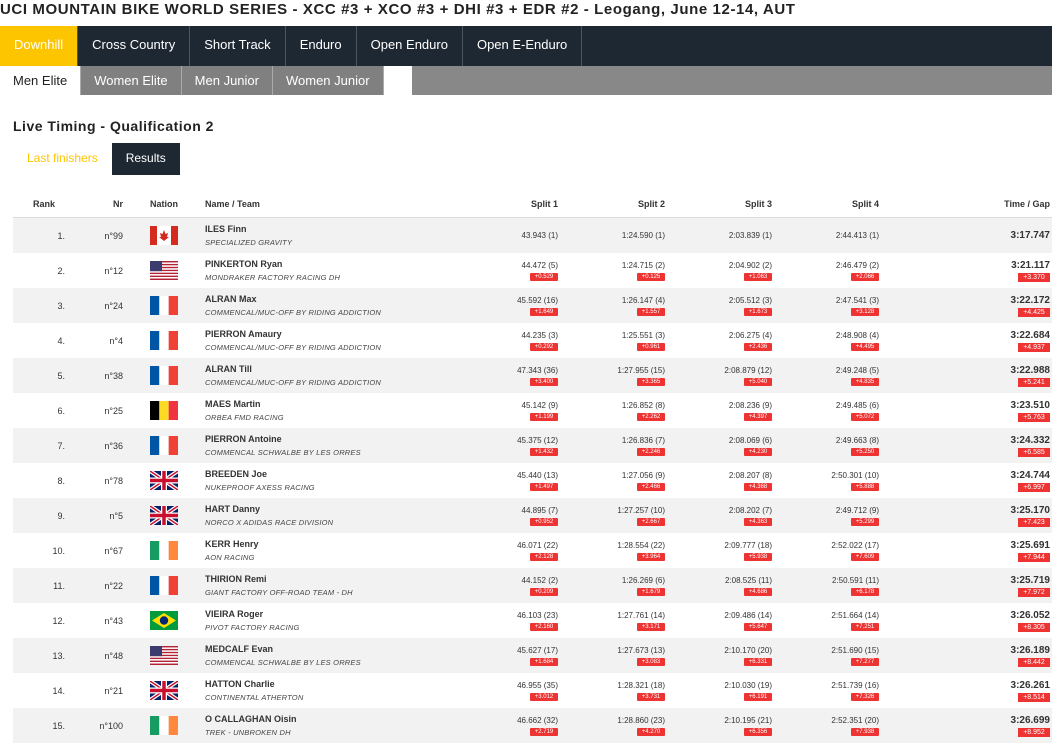  What do you see at coordinates (750, 265) in the screenshot?
I see `split-3-time: 2:04.902 (2)` at bounding box center [750, 265].